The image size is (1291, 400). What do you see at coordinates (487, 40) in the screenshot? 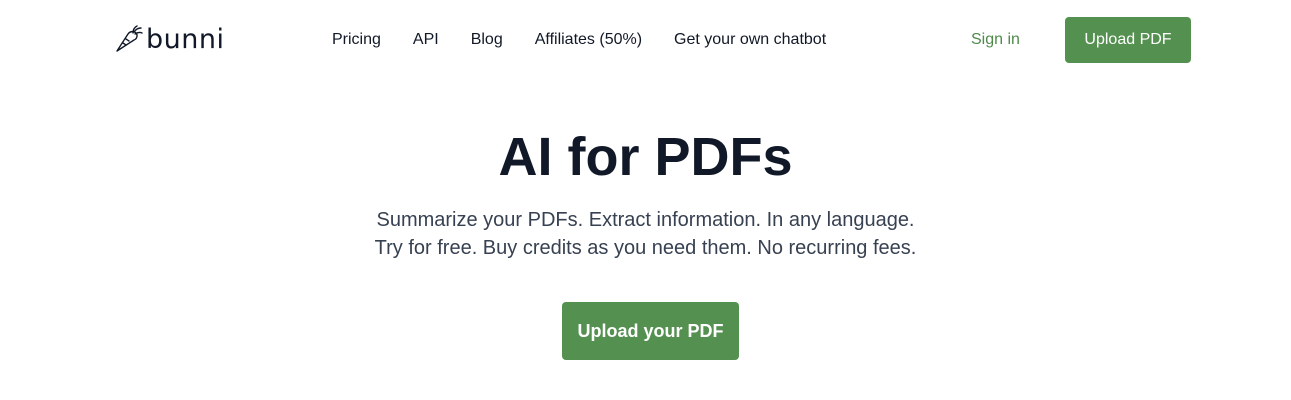
I see `nav-link-blog: Blog` at bounding box center [487, 40].